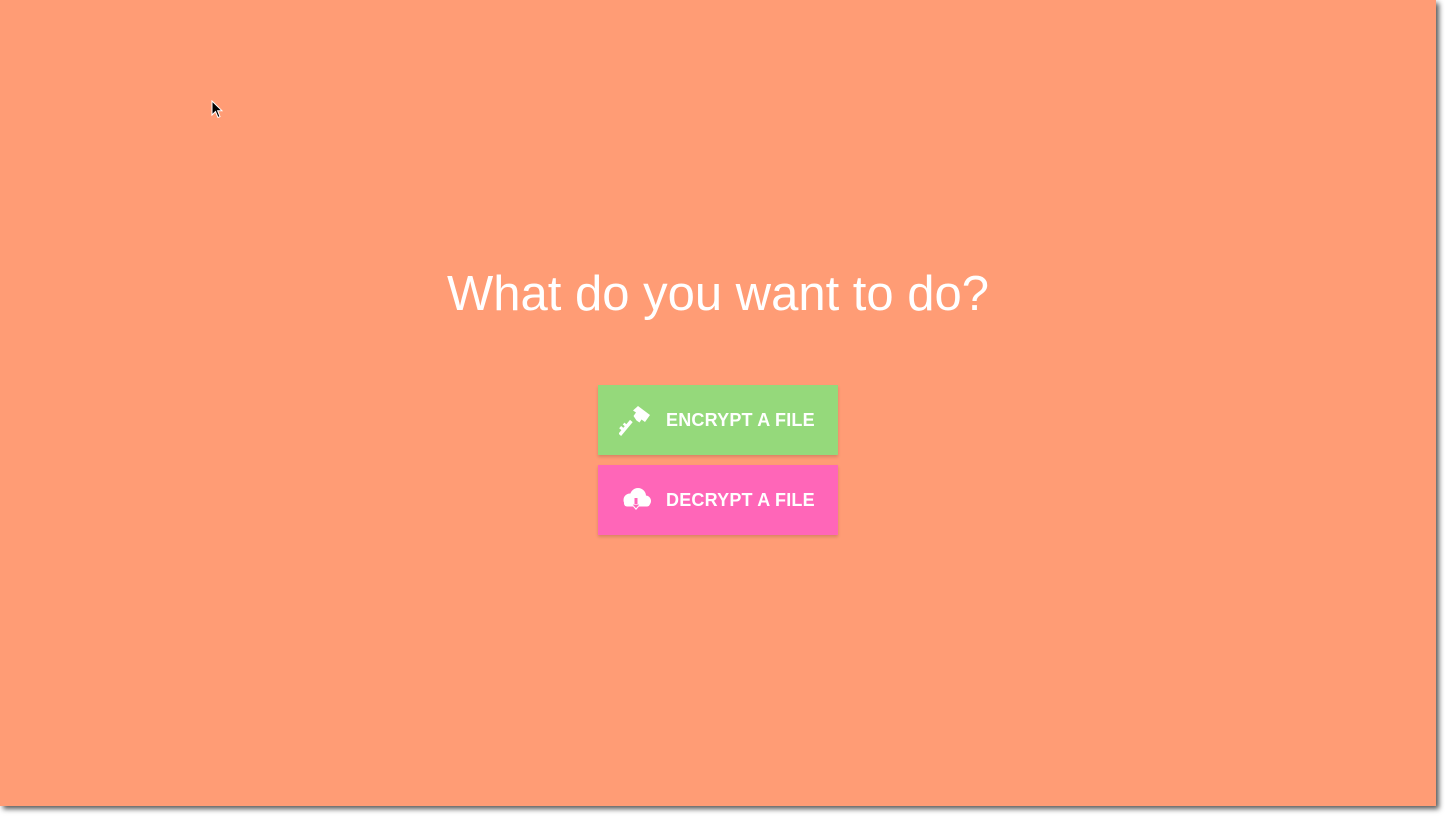 This screenshot has height=816, width=1445. I want to click on mouse-cursor-icon, so click(217, 109).